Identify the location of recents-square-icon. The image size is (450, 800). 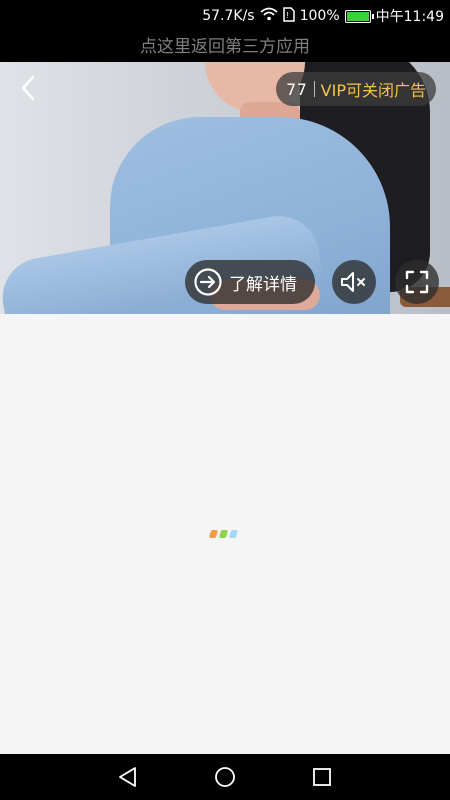
(321, 777).